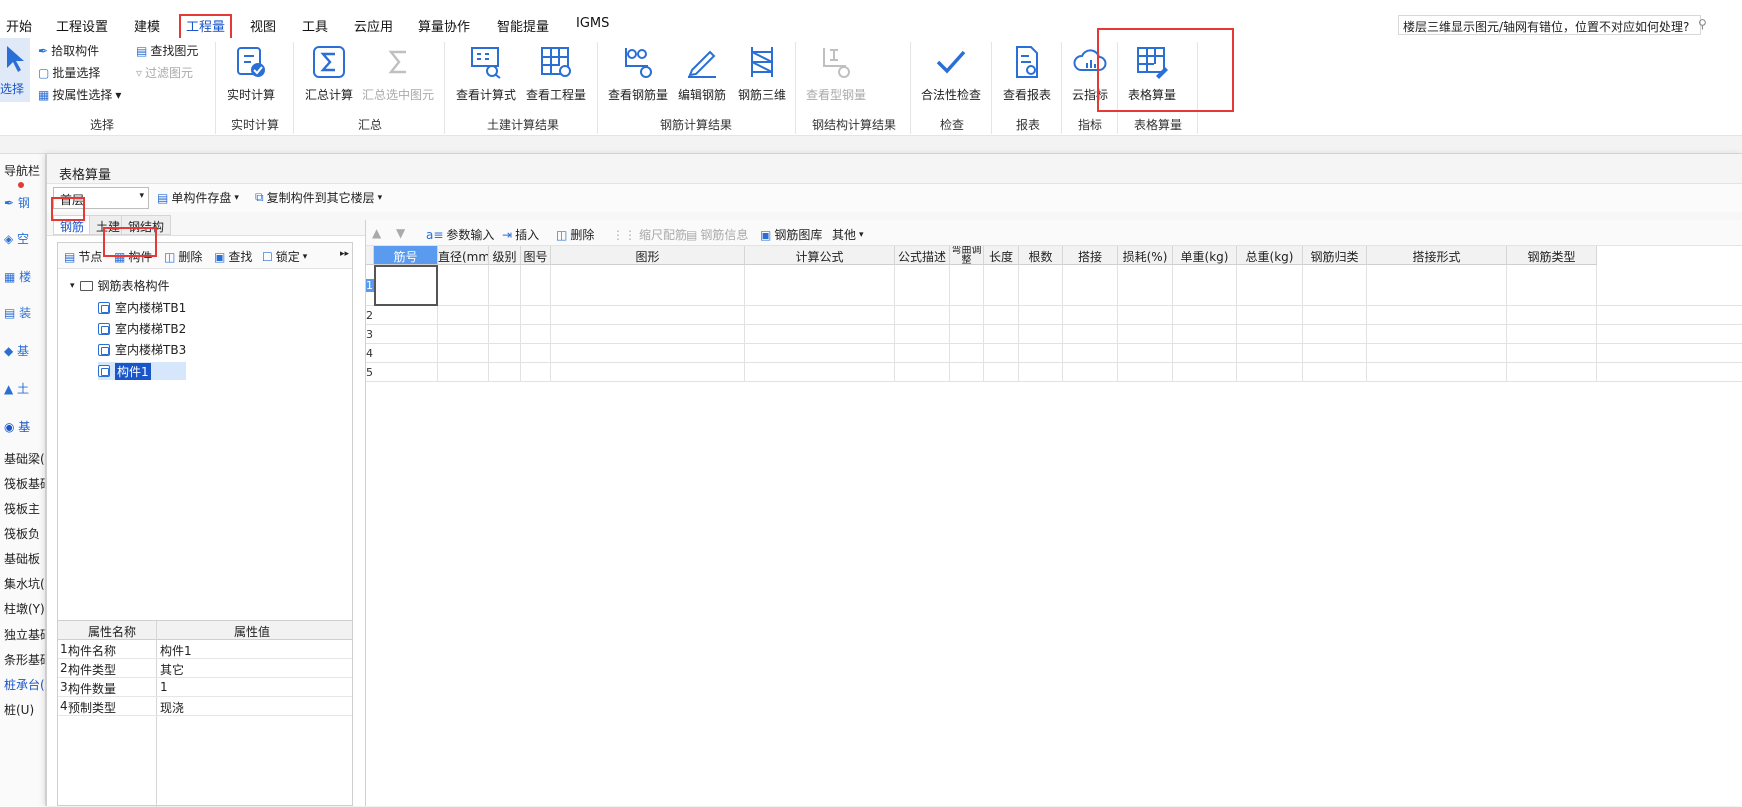  What do you see at coordinates (1054, 334) in the screenshot?
I see `table-row: 3` at bounding box center [1054, 334].